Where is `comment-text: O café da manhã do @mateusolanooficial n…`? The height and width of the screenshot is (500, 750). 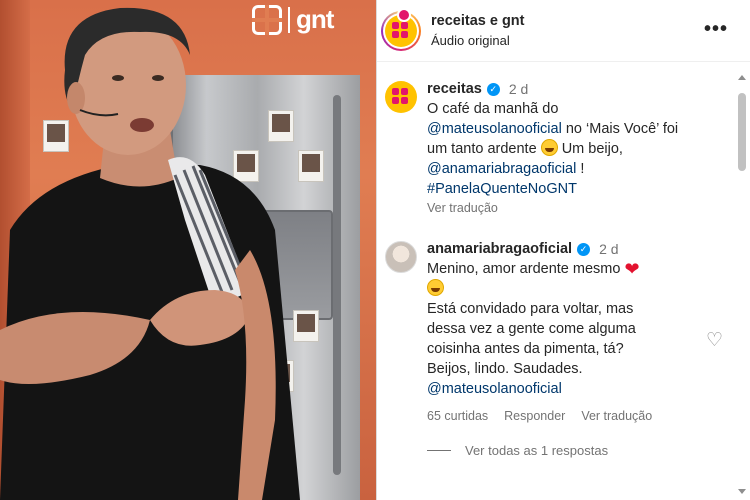
comment-text: O café da manhã do @mateusolanooficial n… is located at coordinates (553, 149).